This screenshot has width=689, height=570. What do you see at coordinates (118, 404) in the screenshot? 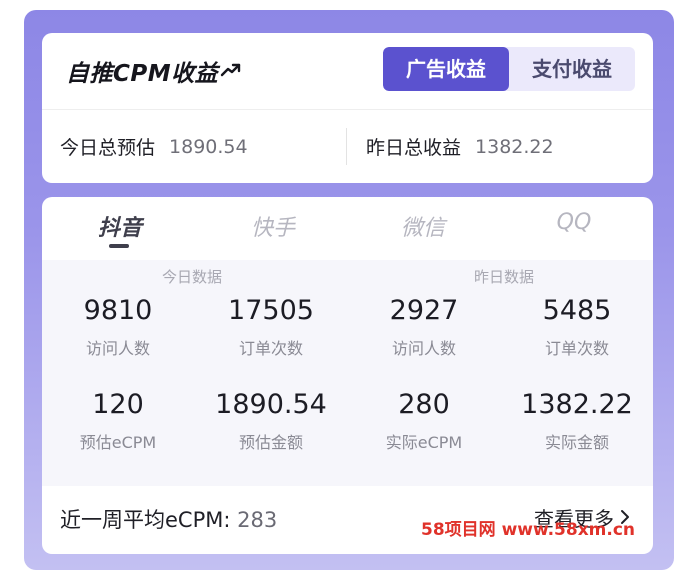
I see `stat-value: 120` at bounding box center [118, 404].